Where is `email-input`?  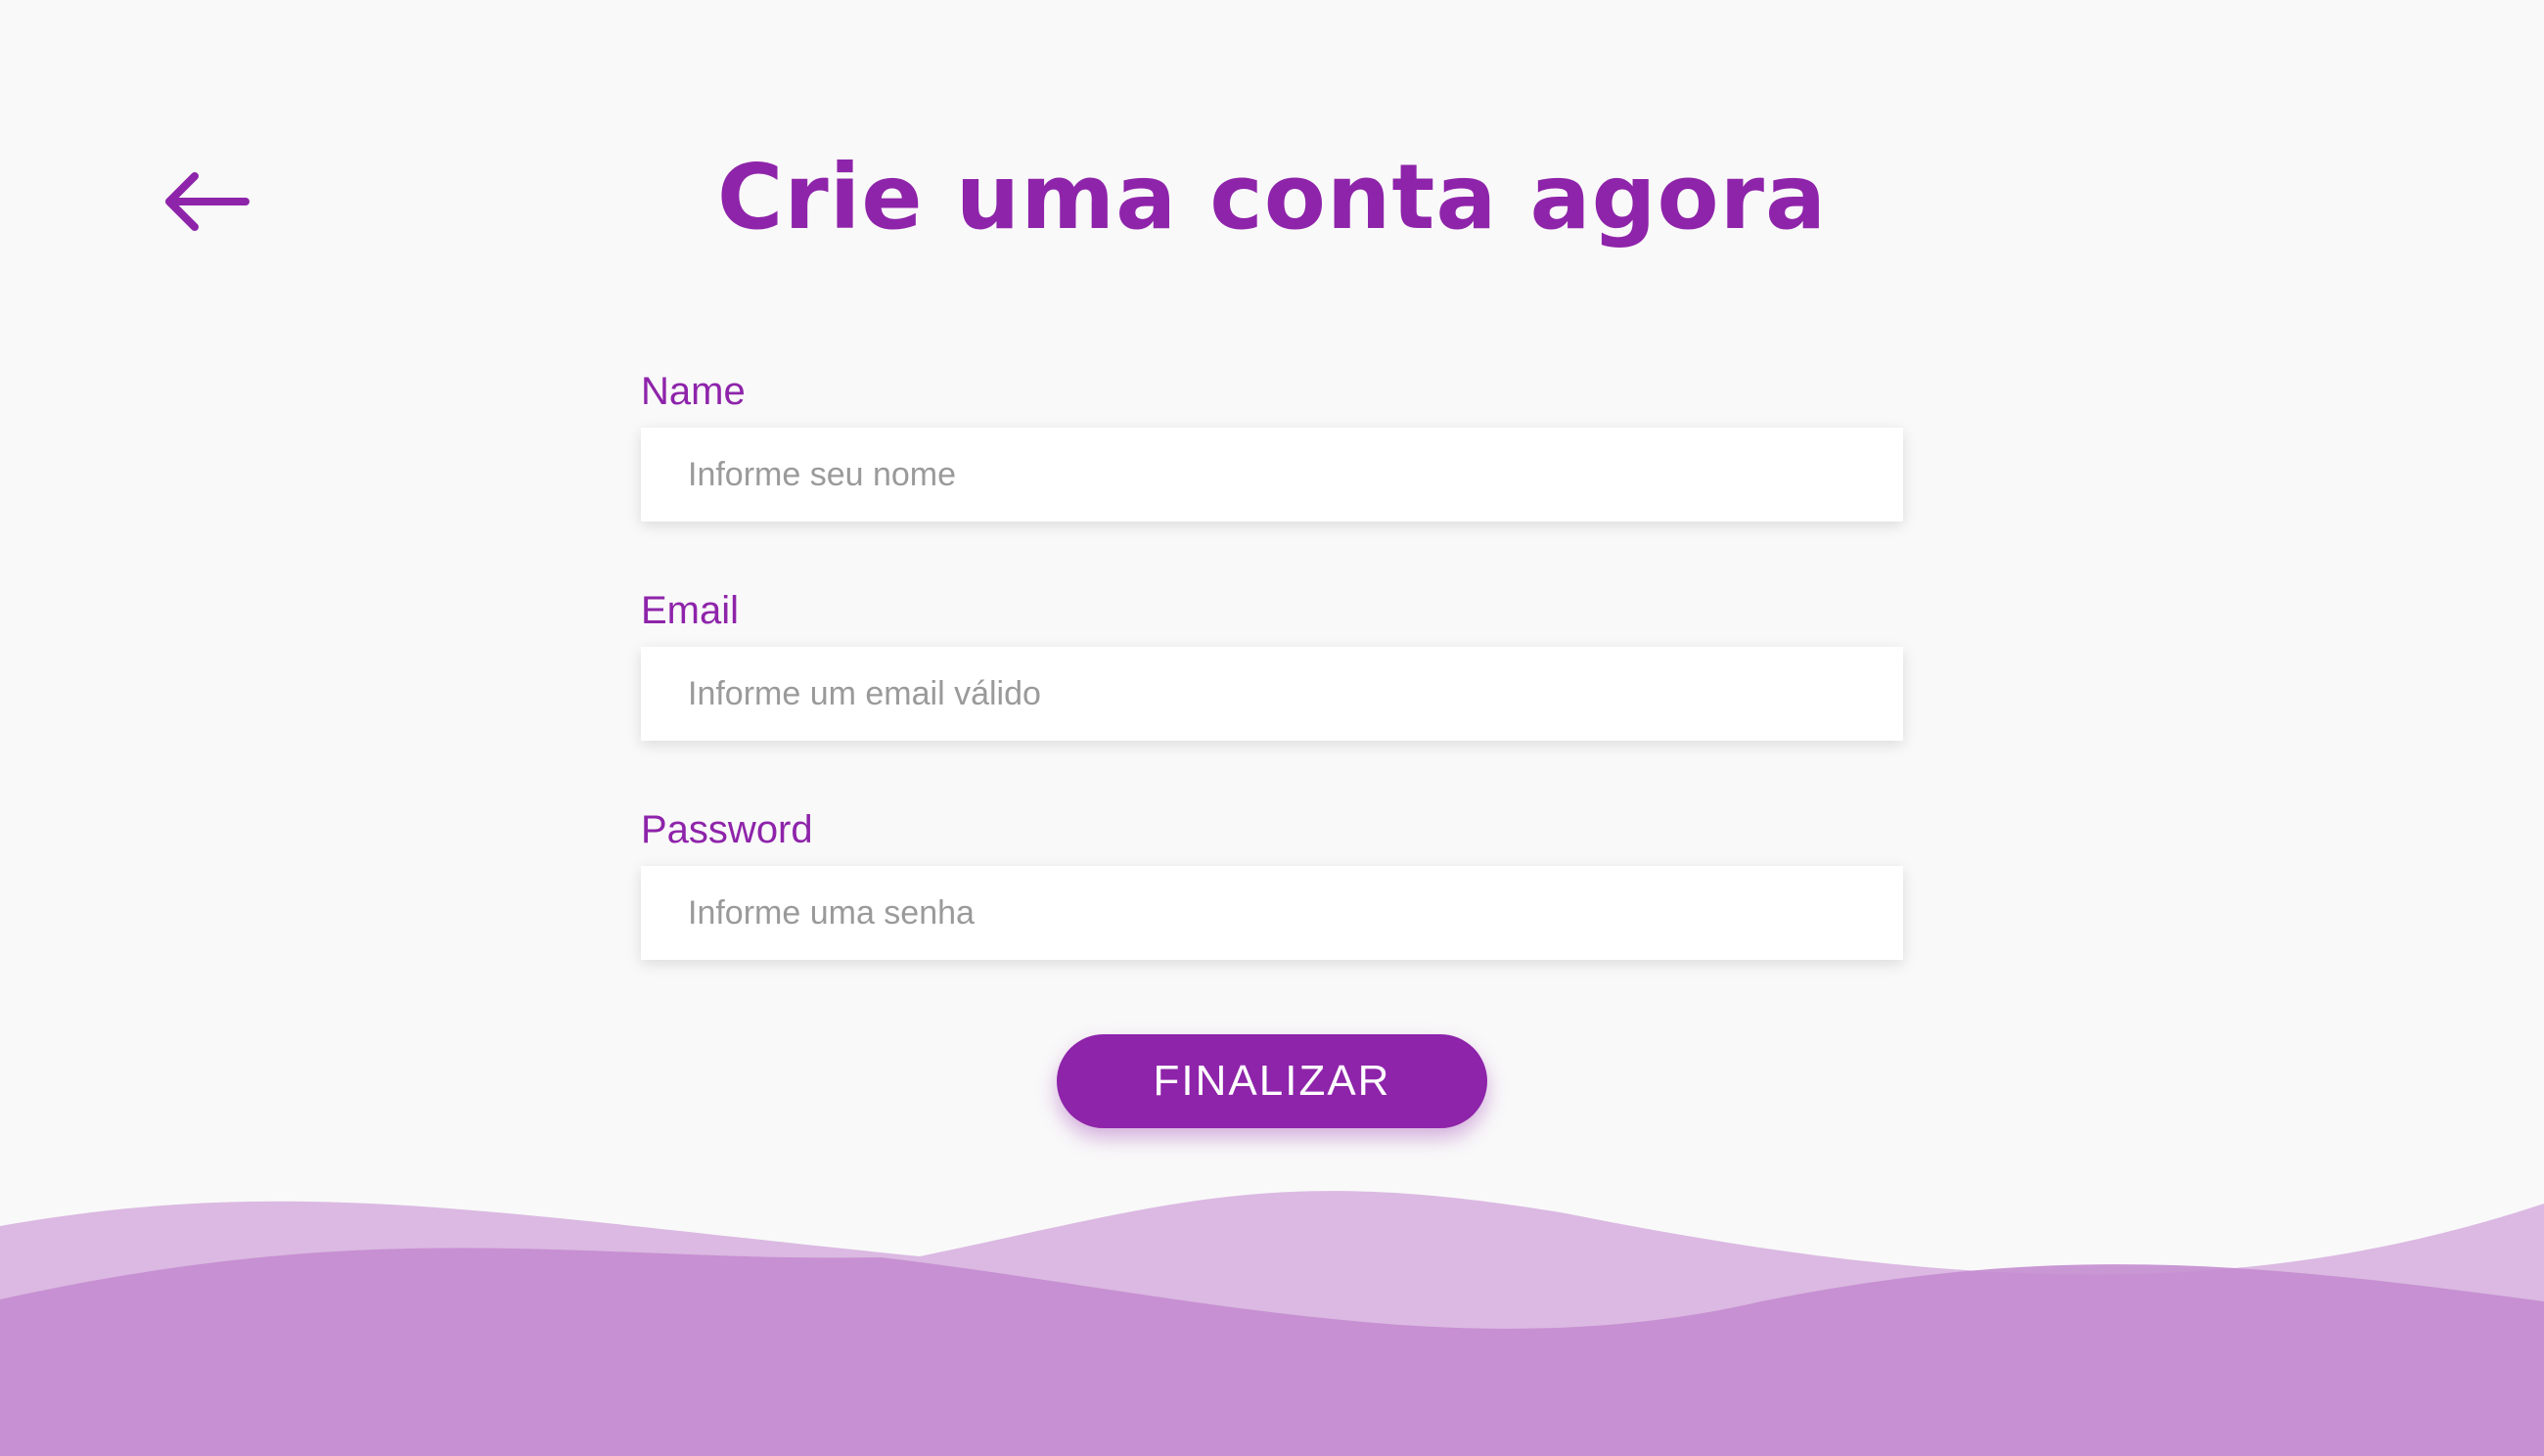
email-input is located at coordinates (1272, 694).